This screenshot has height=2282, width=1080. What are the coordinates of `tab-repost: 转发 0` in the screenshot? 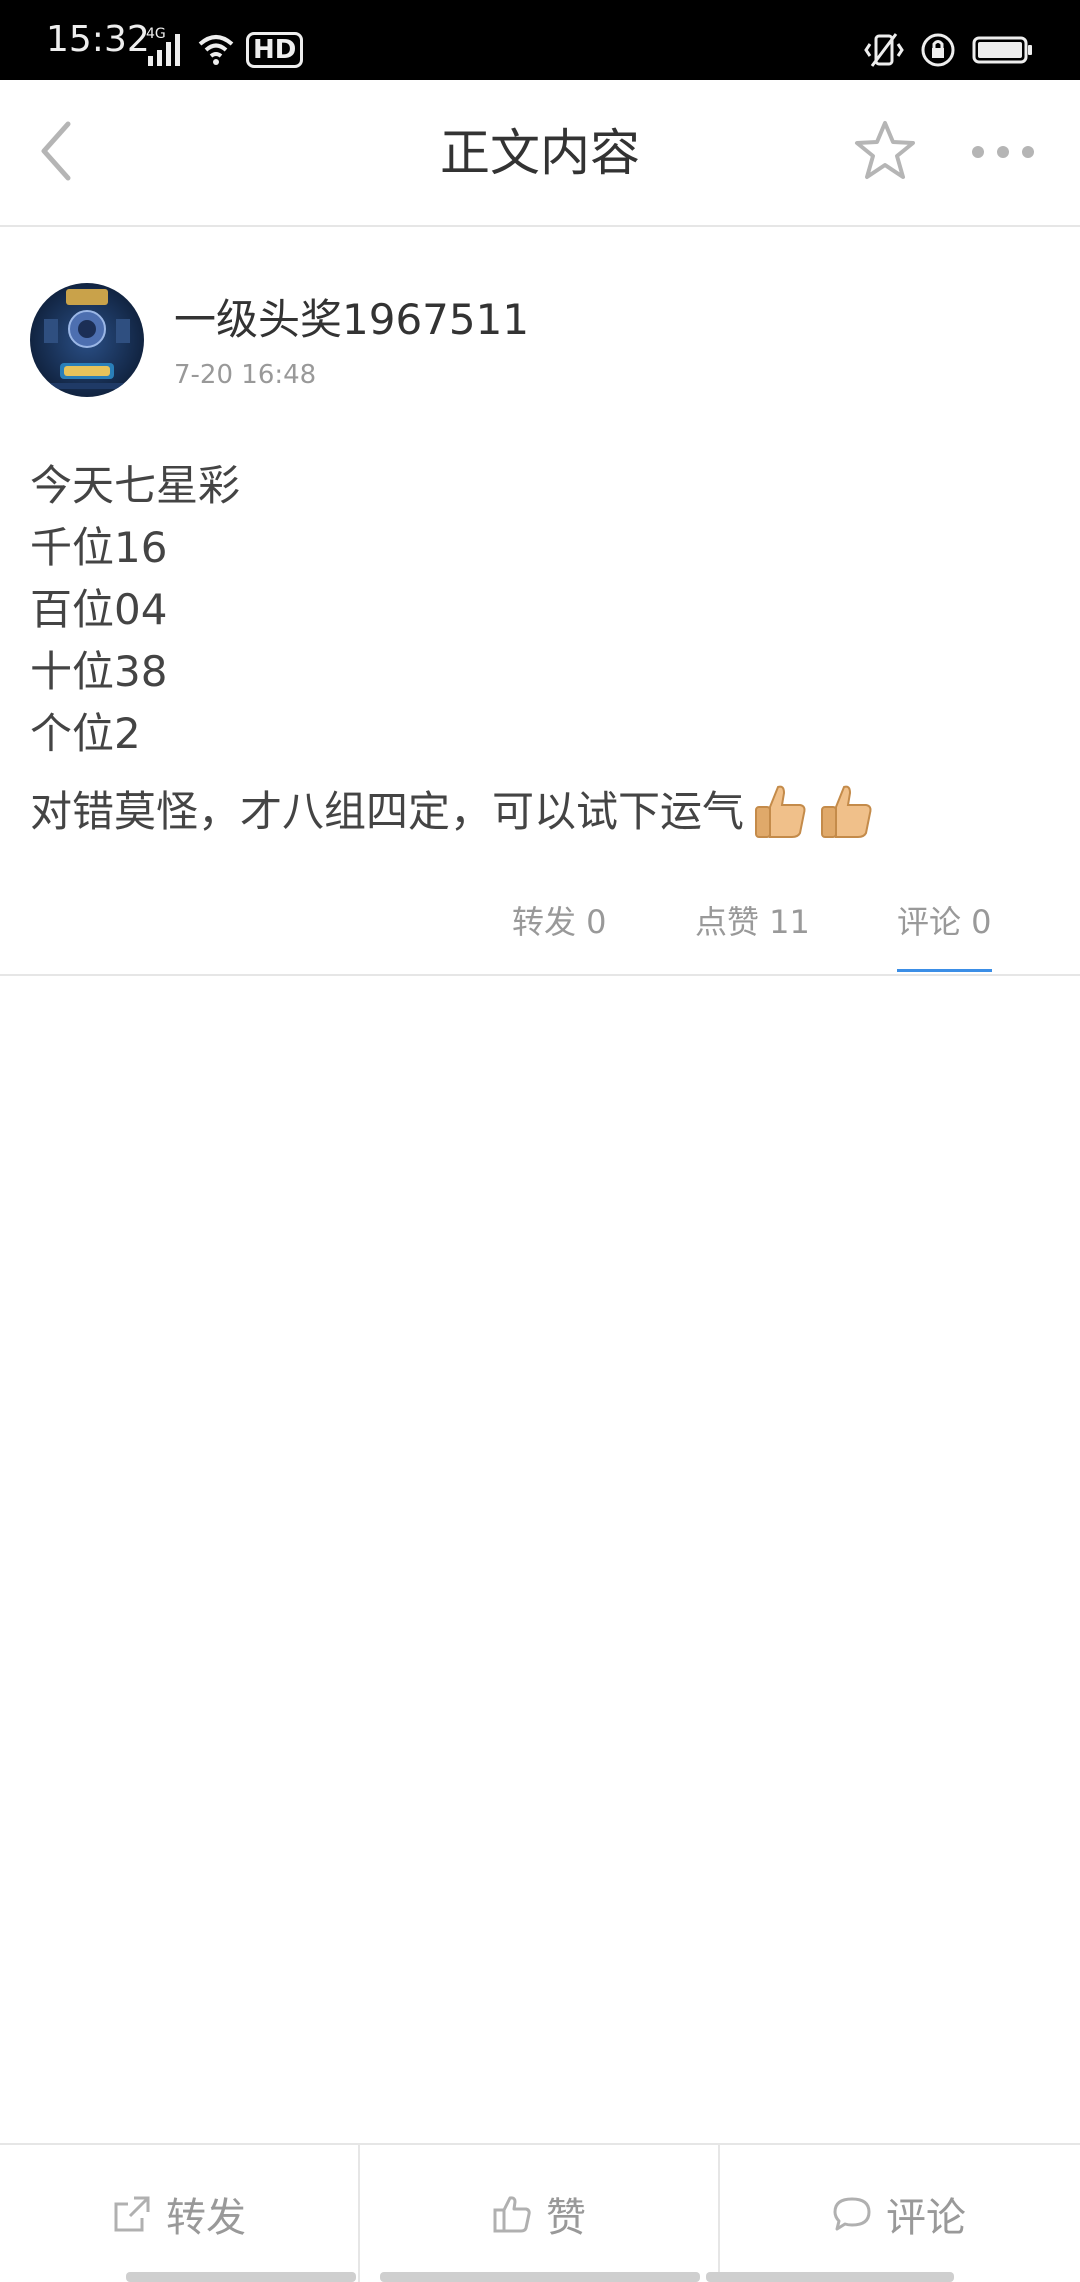 It's located at (559, 931).